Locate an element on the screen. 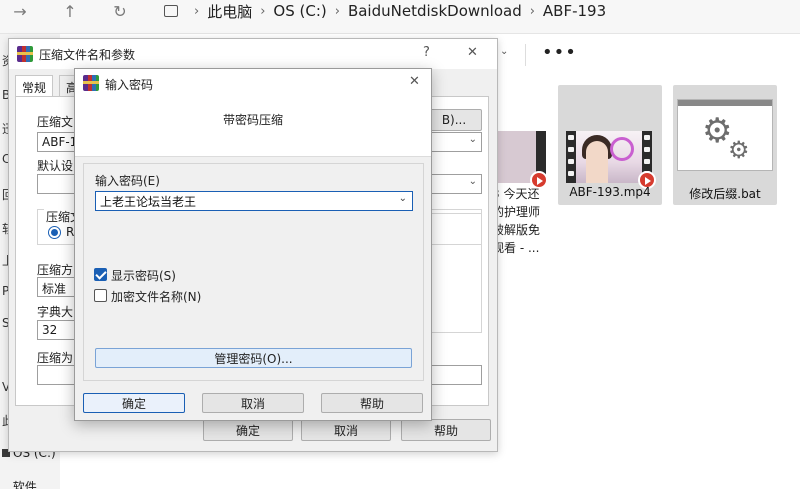  main-help-button: 帮助 is located at coordinates (446, 430).